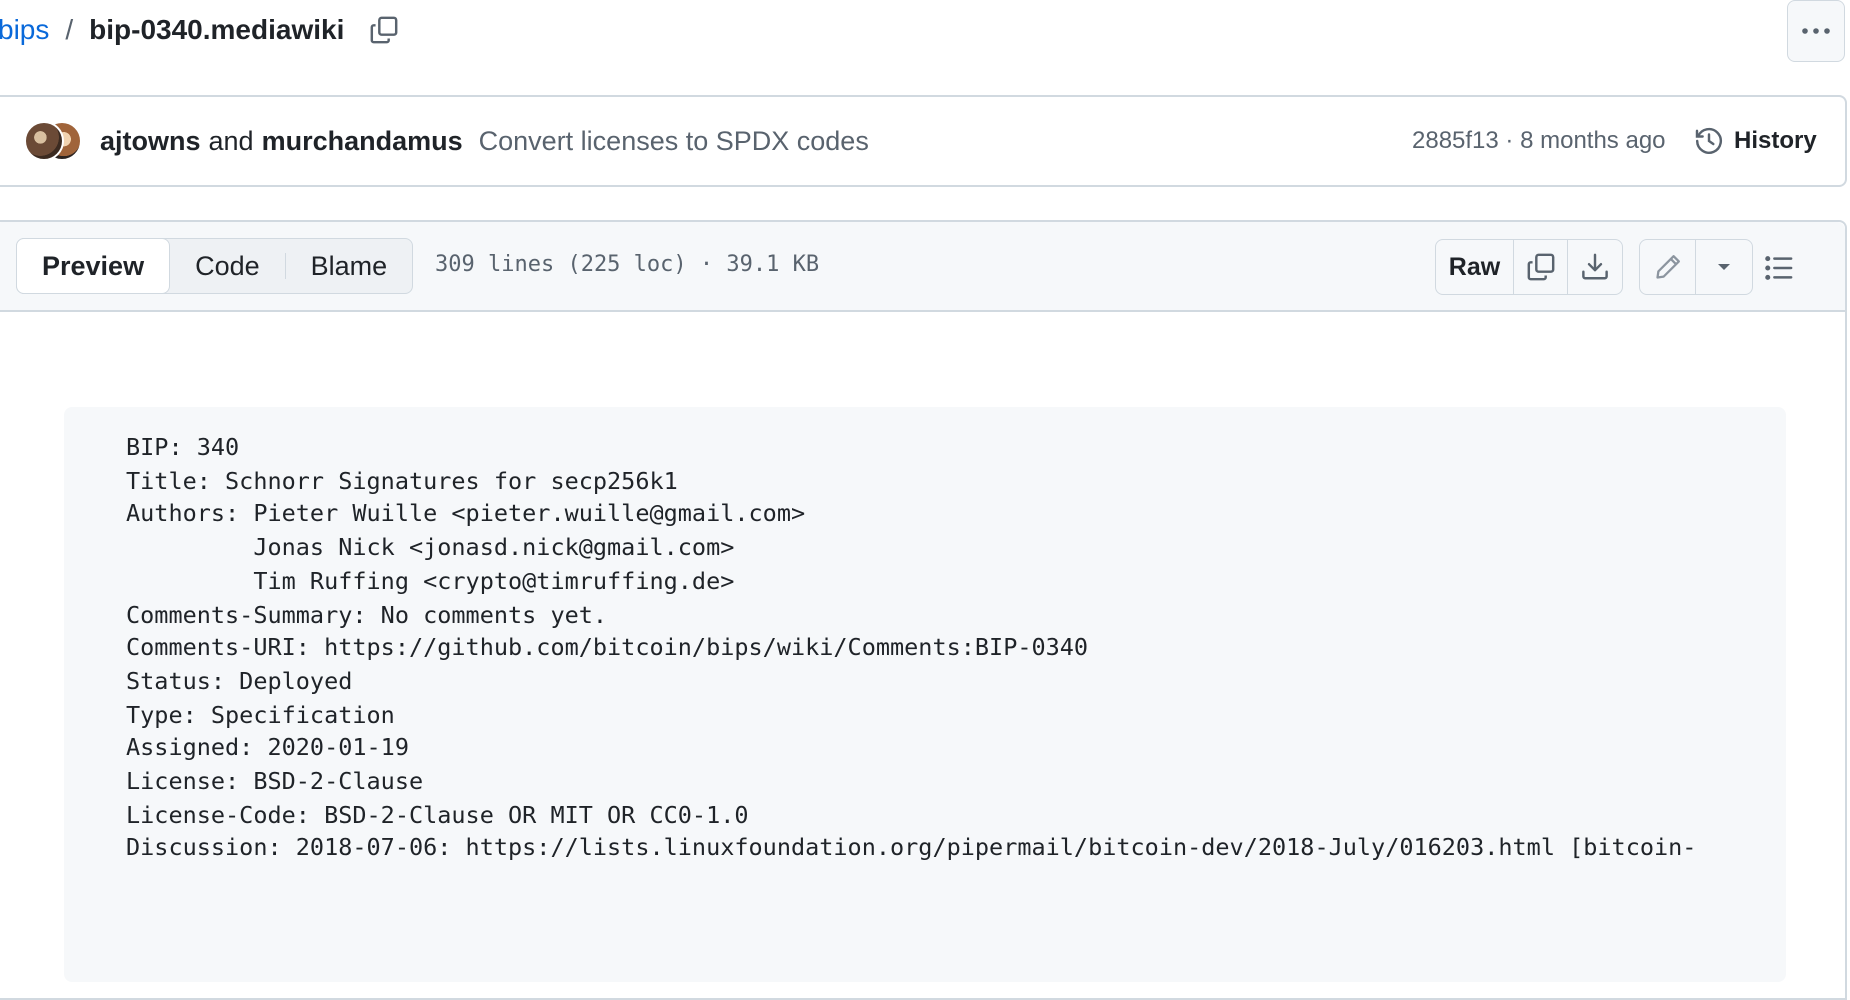  I want to click on preamble-line: Type: Specification, so click(260, 715).